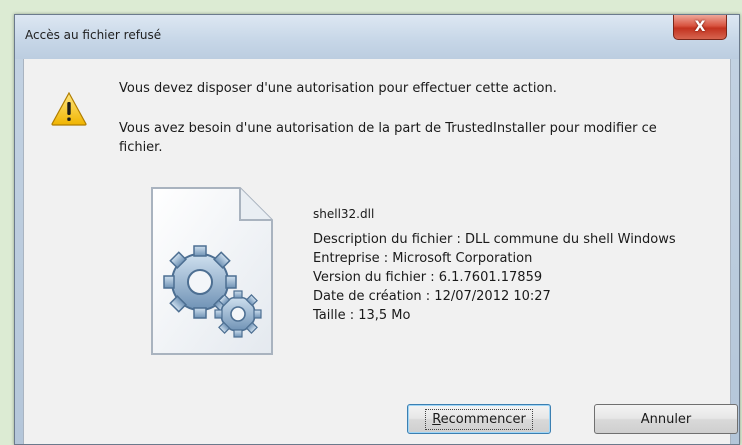  I want to click on file-created-date: Date de création : 12/07/2012 10:27, so click(432, 296).